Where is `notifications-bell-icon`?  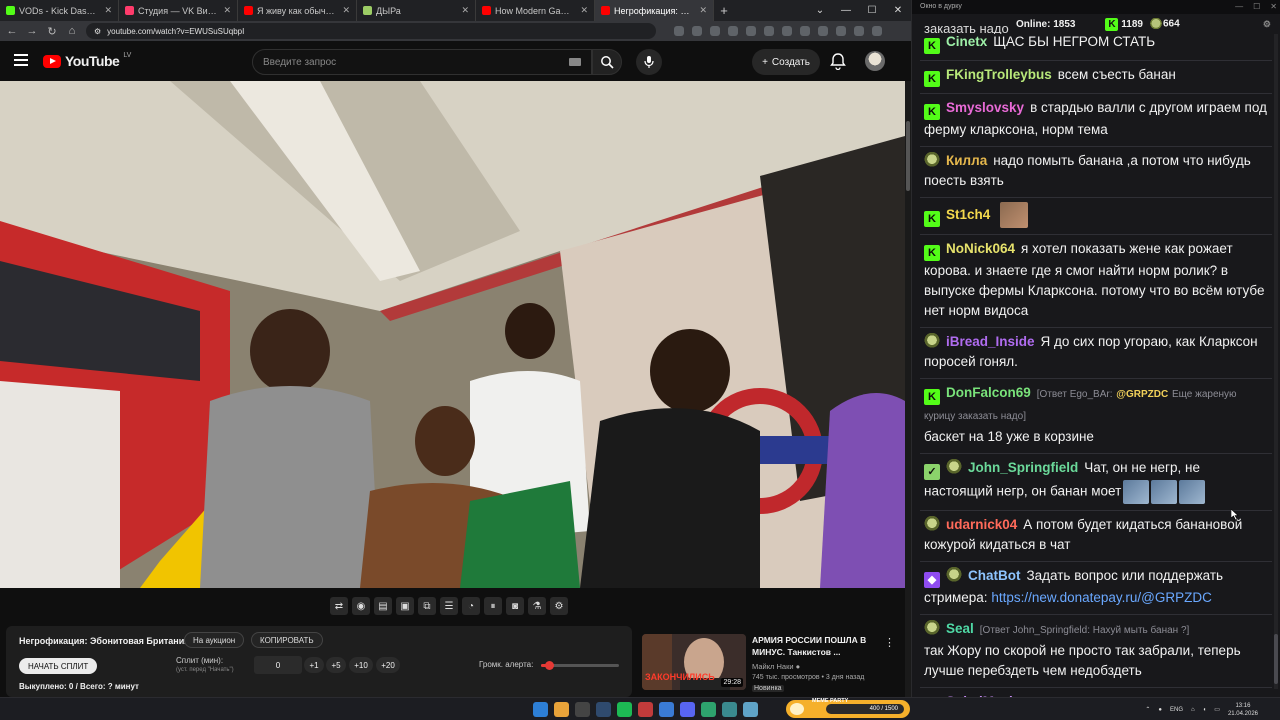
notifications-bell-icon is located at coordinates (838, 61).